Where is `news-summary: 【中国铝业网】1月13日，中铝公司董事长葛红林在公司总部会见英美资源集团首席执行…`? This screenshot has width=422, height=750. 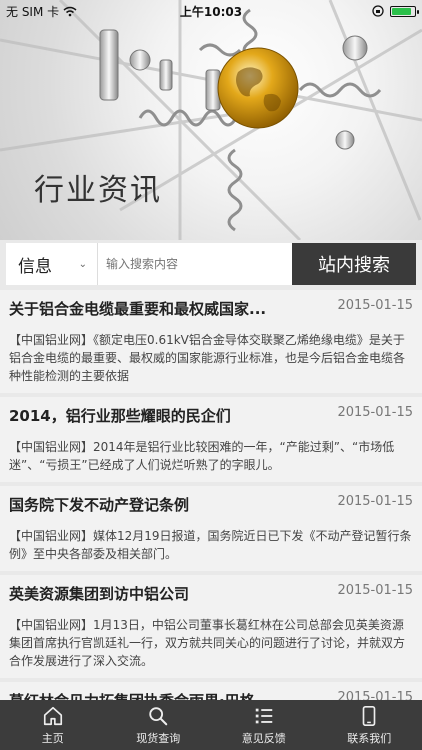 news-summary: 【中国铝业网】1月13日，中铝公司董事长葛红林在公司总部会见英美资源集团首席执行… is located at coordinates (207, 643).